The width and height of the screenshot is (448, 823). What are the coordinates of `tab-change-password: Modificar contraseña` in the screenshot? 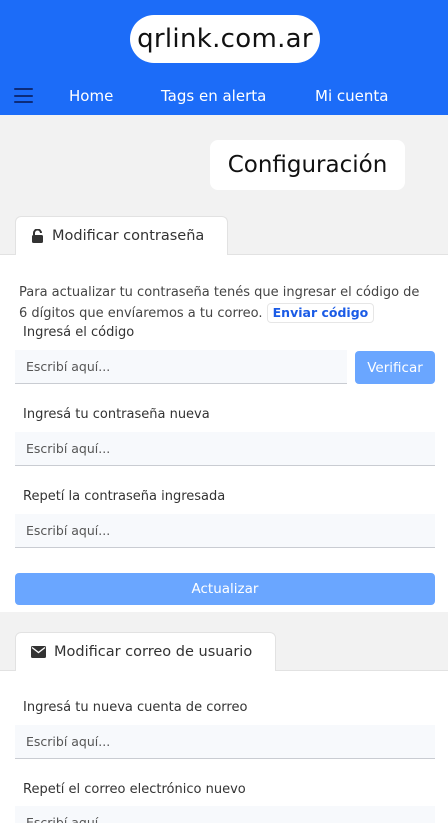 It's located at (121, 235).